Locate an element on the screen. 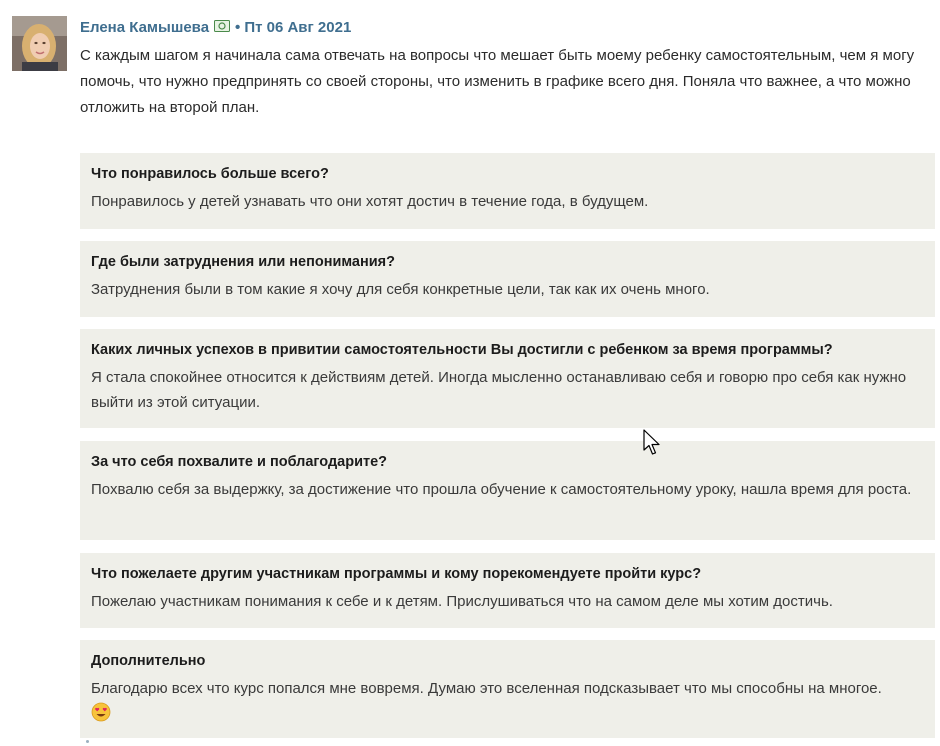 This screenshot has height=746, width=940. comment-header: Елена Камышева • Пт 06 Авг 2021 is located at coordinates (215, 27).